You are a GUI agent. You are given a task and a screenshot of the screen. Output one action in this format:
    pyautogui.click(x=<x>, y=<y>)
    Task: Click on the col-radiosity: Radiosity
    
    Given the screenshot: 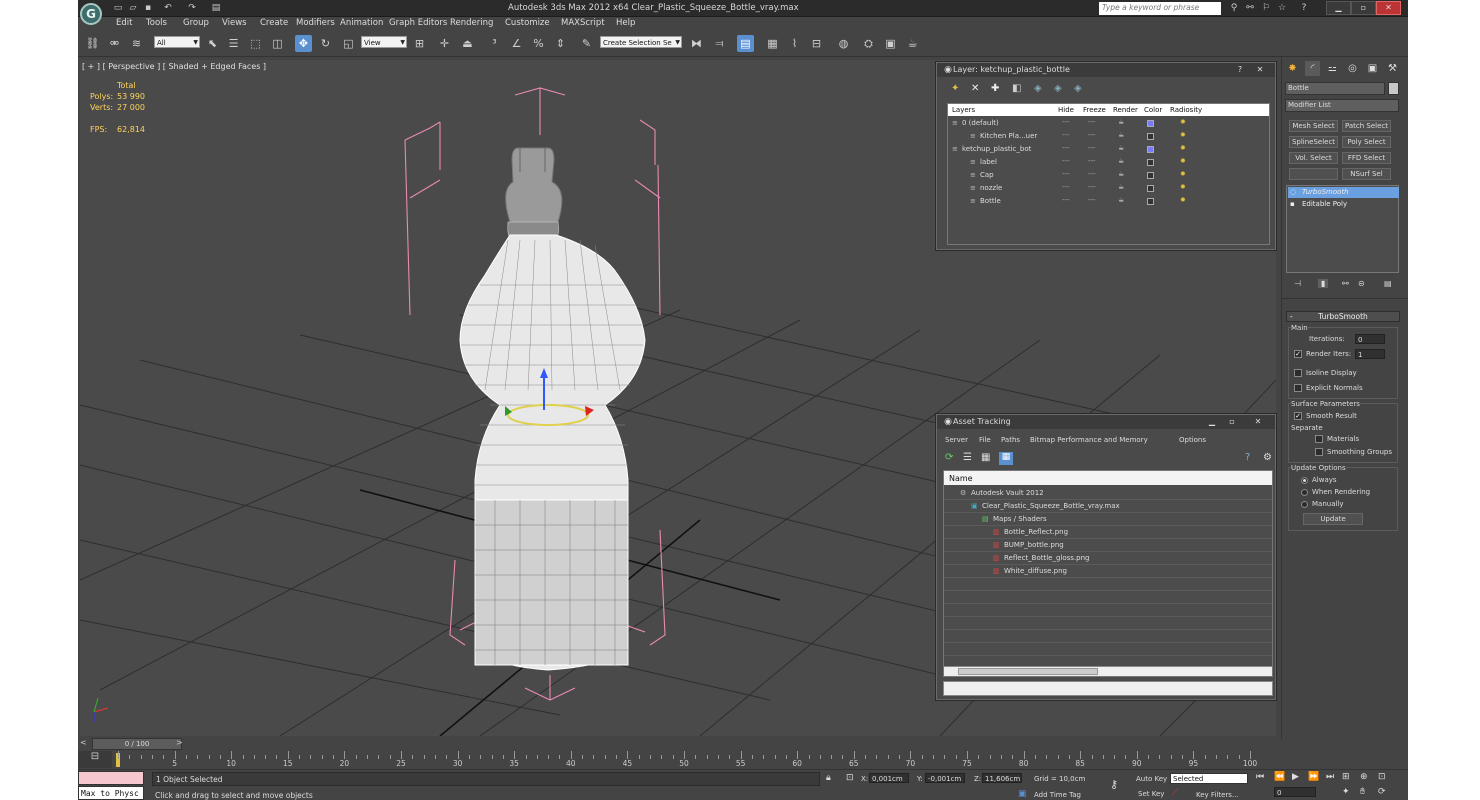 What is the action you would take?
    pyautogui.click(x=1186, y=110)
    